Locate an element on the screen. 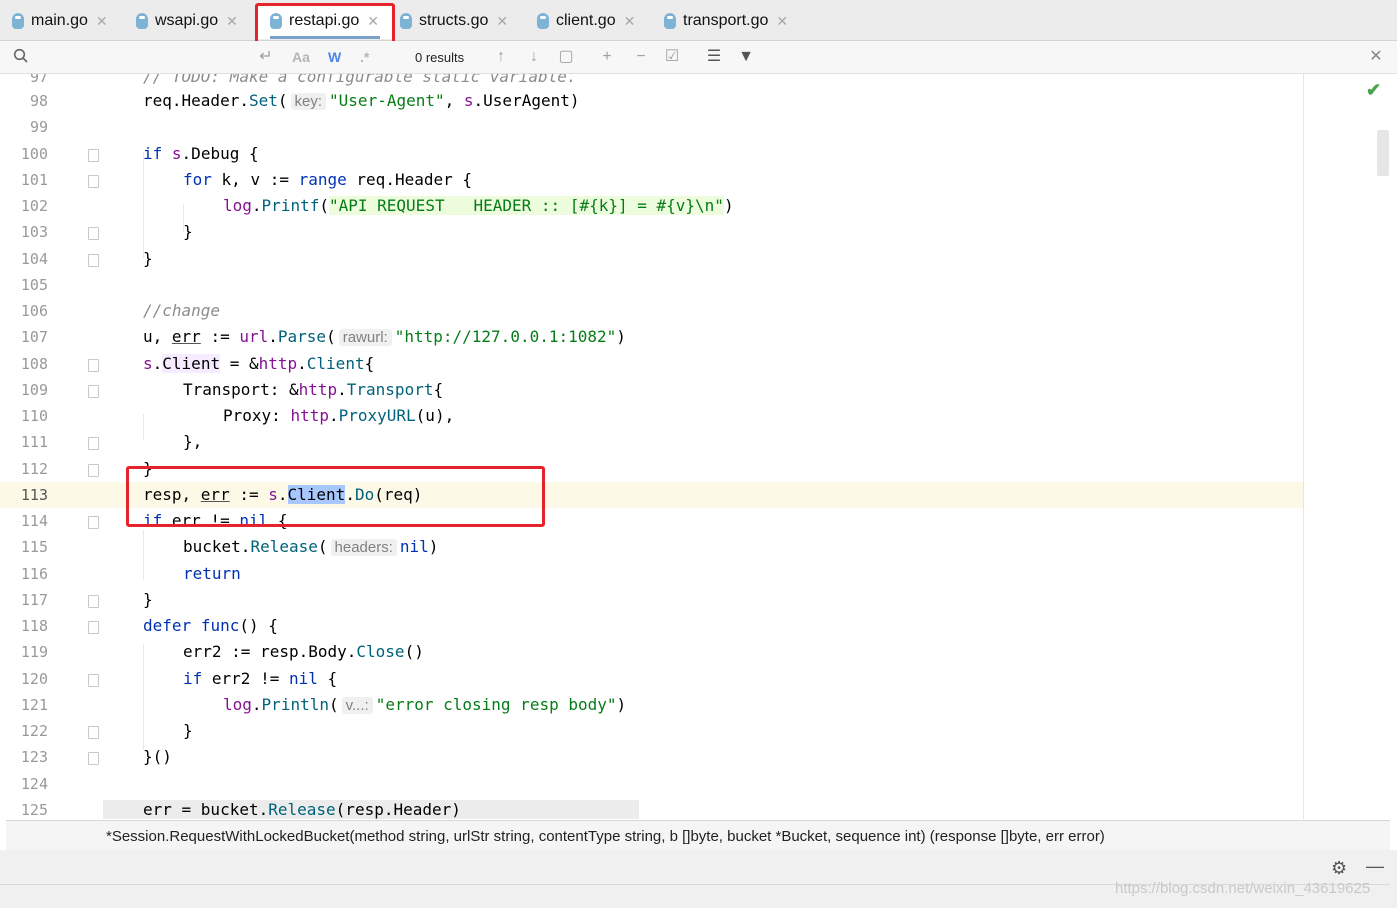  code-line: 111 }, is located at coordinates (652, 442).